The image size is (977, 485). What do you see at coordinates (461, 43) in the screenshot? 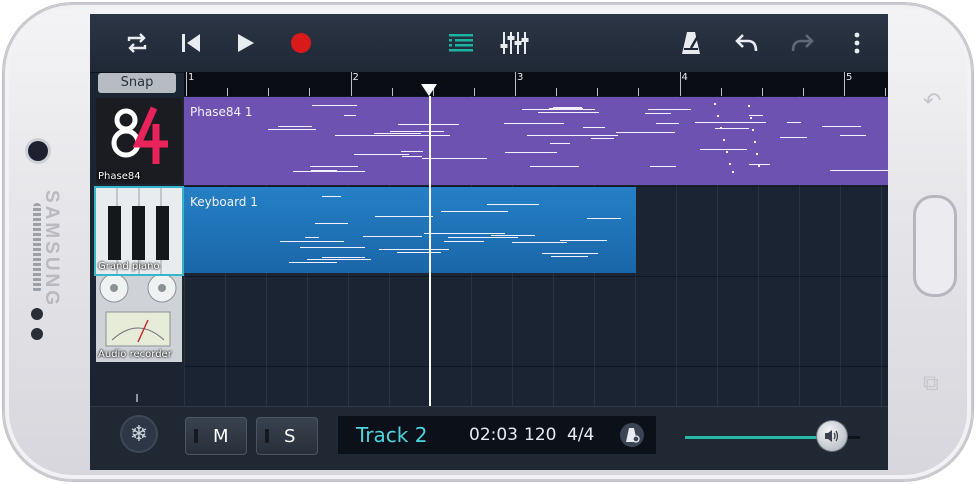
I see `track-list-icon` at bounding box center [461, 43].